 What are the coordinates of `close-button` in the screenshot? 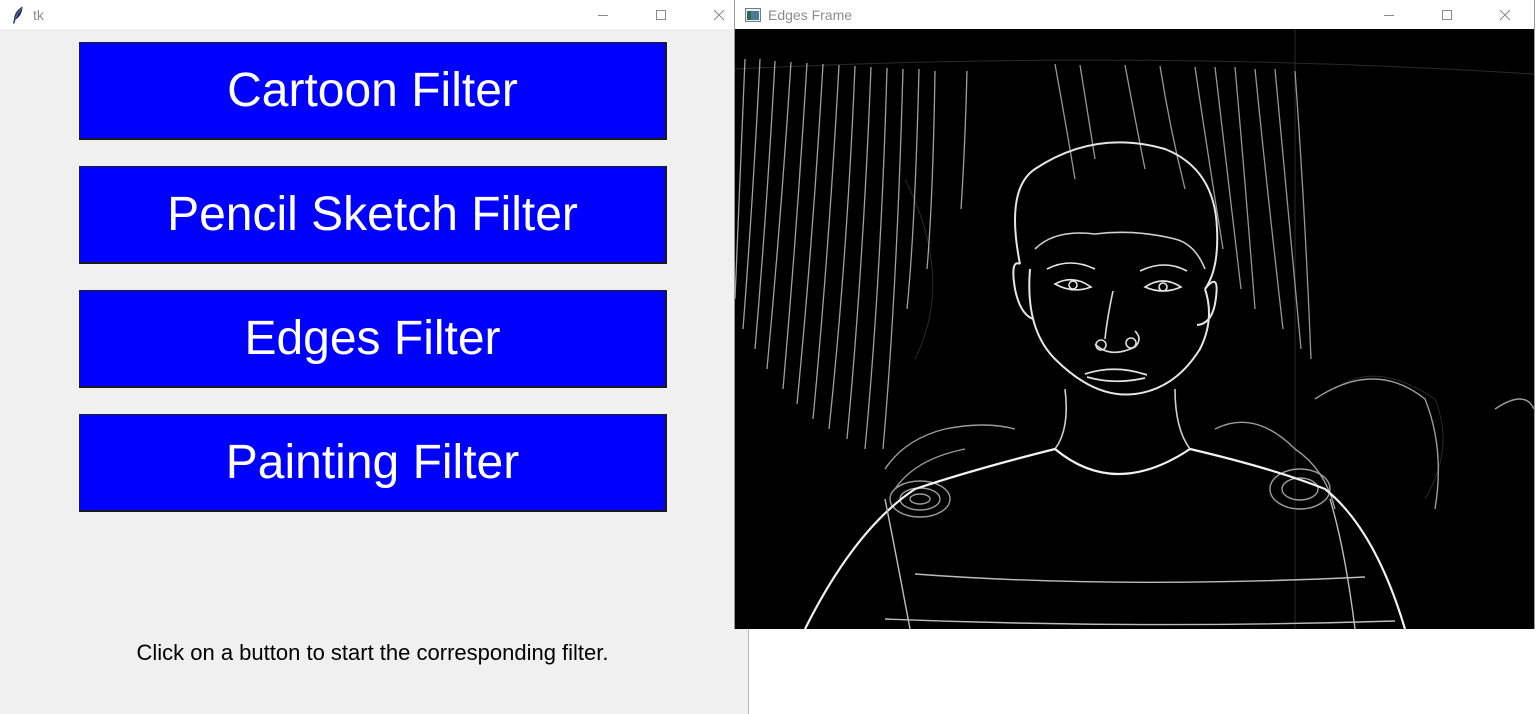 It's located at (1505, 14).